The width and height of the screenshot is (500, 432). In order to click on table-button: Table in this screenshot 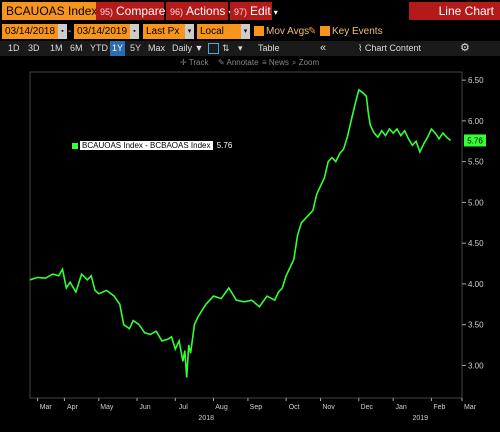, I will do `click(269, 48)`.